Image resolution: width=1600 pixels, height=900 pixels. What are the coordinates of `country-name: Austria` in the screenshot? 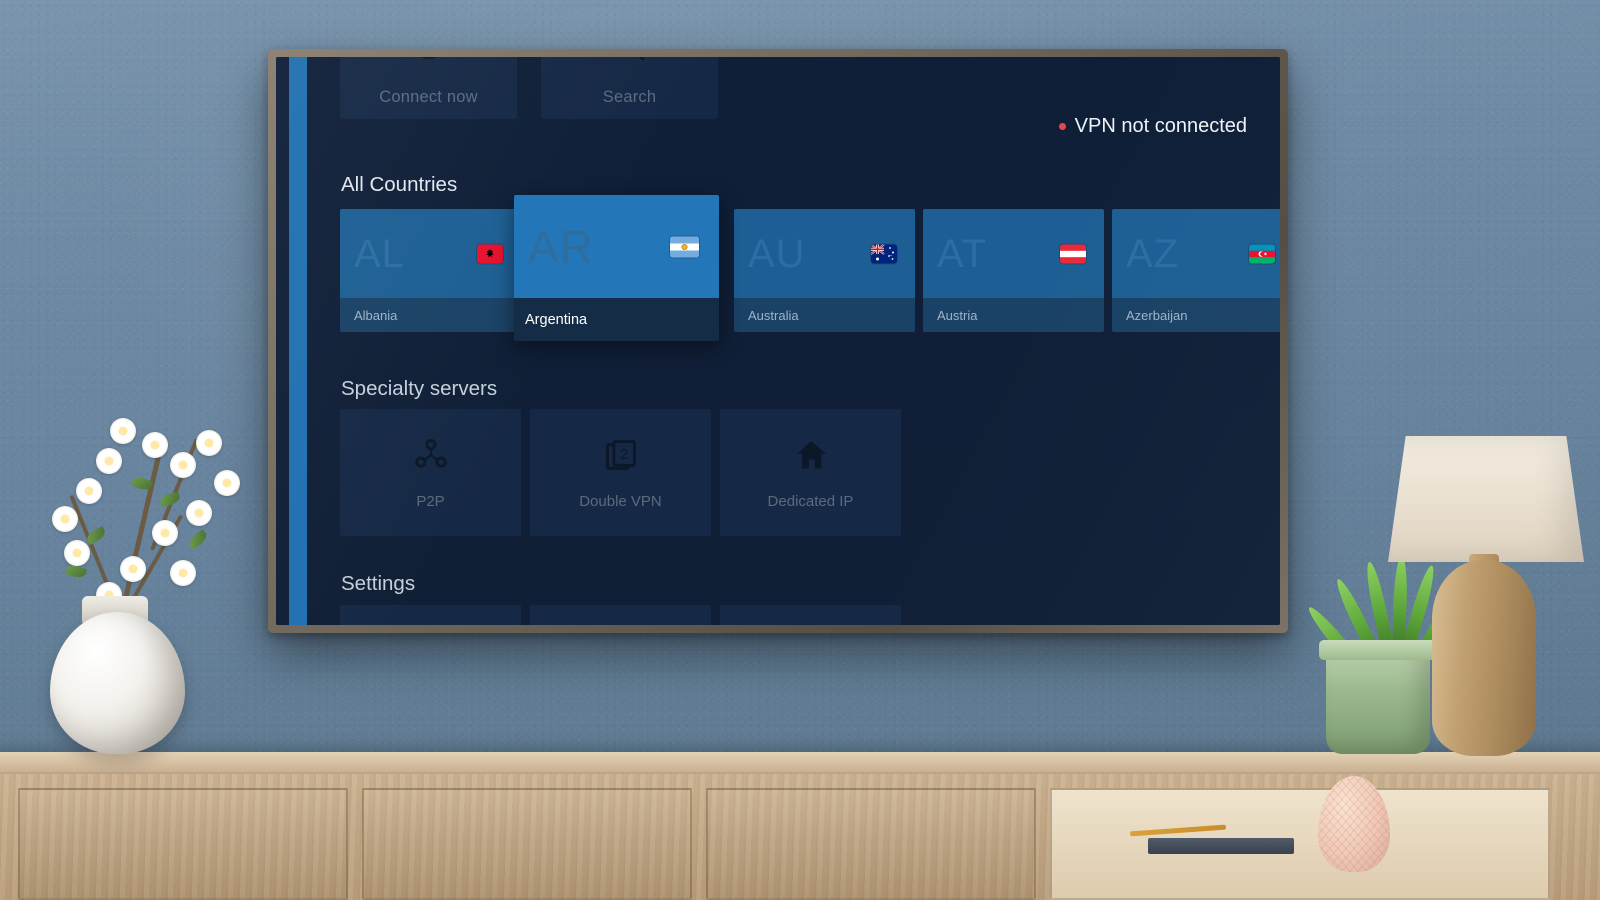 It's located at (1013, 315).